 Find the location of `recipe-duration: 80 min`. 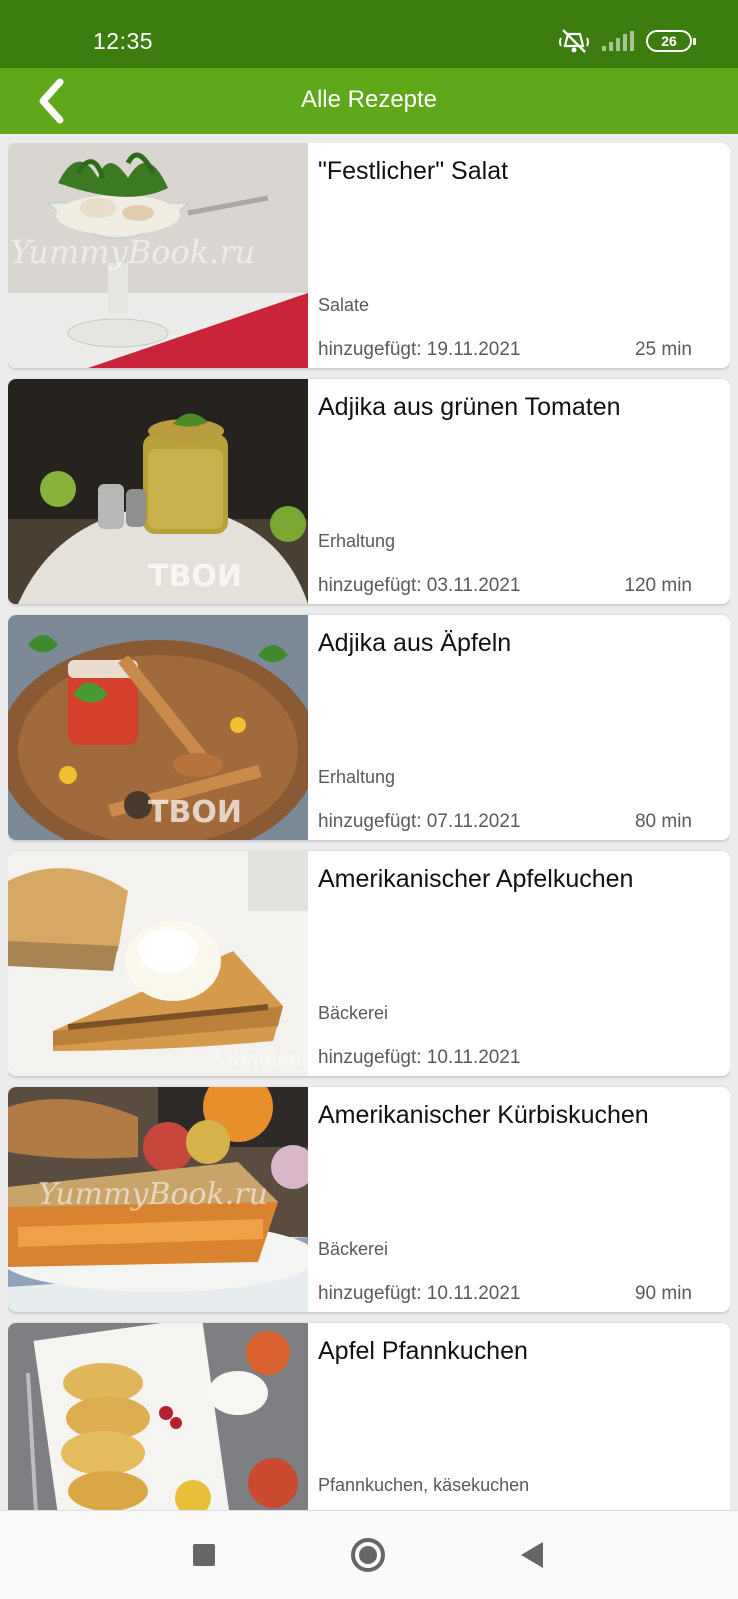

recipe-duration: 80 min is located at coordinates (663, 821).